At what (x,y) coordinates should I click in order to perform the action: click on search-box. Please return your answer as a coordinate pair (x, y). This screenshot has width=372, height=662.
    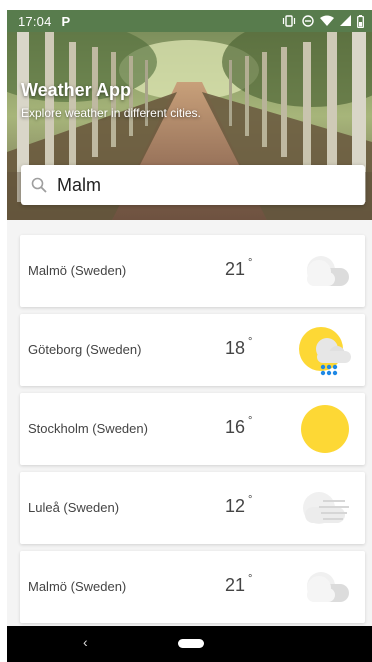
    Looking at the image, I should click on (193, 185).